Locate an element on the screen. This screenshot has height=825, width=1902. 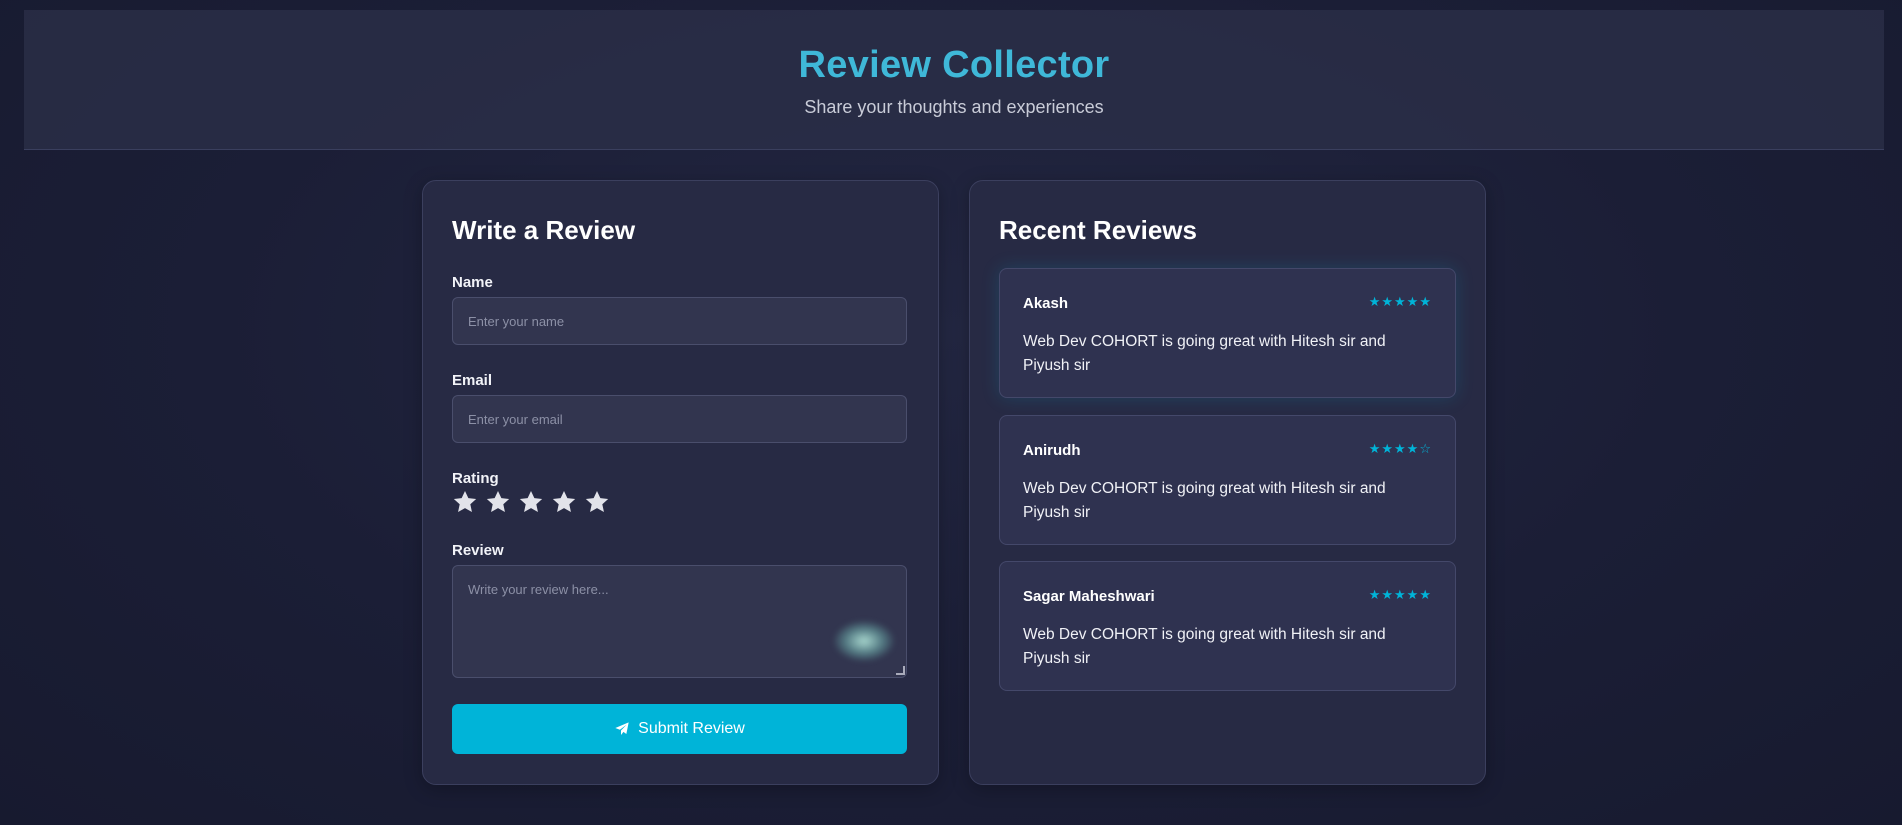
name-label: Name is located at coordinates (472, 282).